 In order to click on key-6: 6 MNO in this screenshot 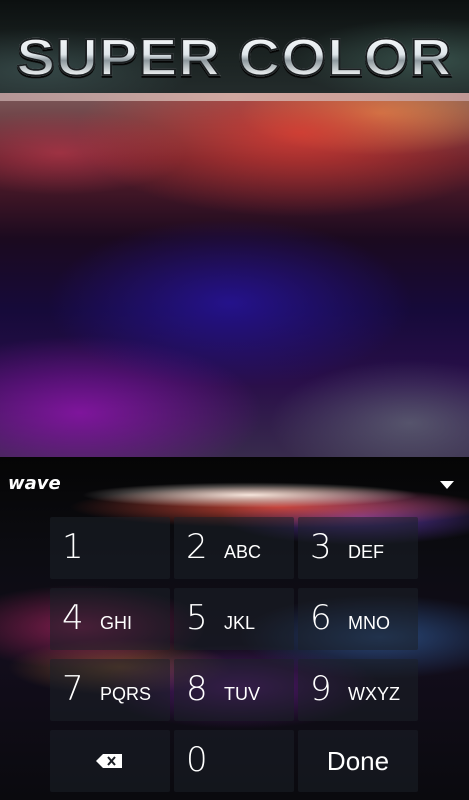, I will do `click(358, 619)`.